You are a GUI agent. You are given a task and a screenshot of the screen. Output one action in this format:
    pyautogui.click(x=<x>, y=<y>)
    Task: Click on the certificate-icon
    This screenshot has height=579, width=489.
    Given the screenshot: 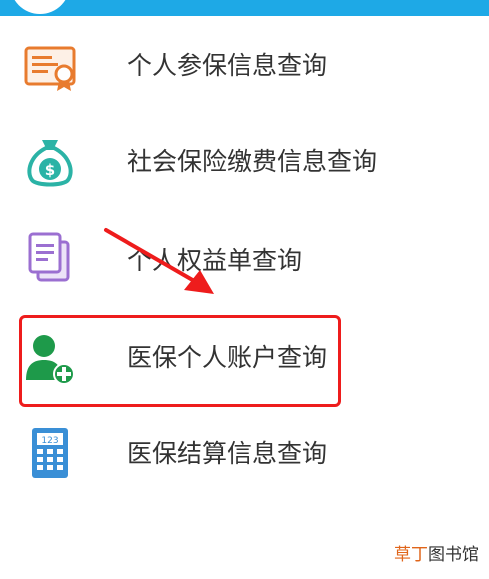 What is the action you would take?
    pyautogui.click(x=50, y=68)
    